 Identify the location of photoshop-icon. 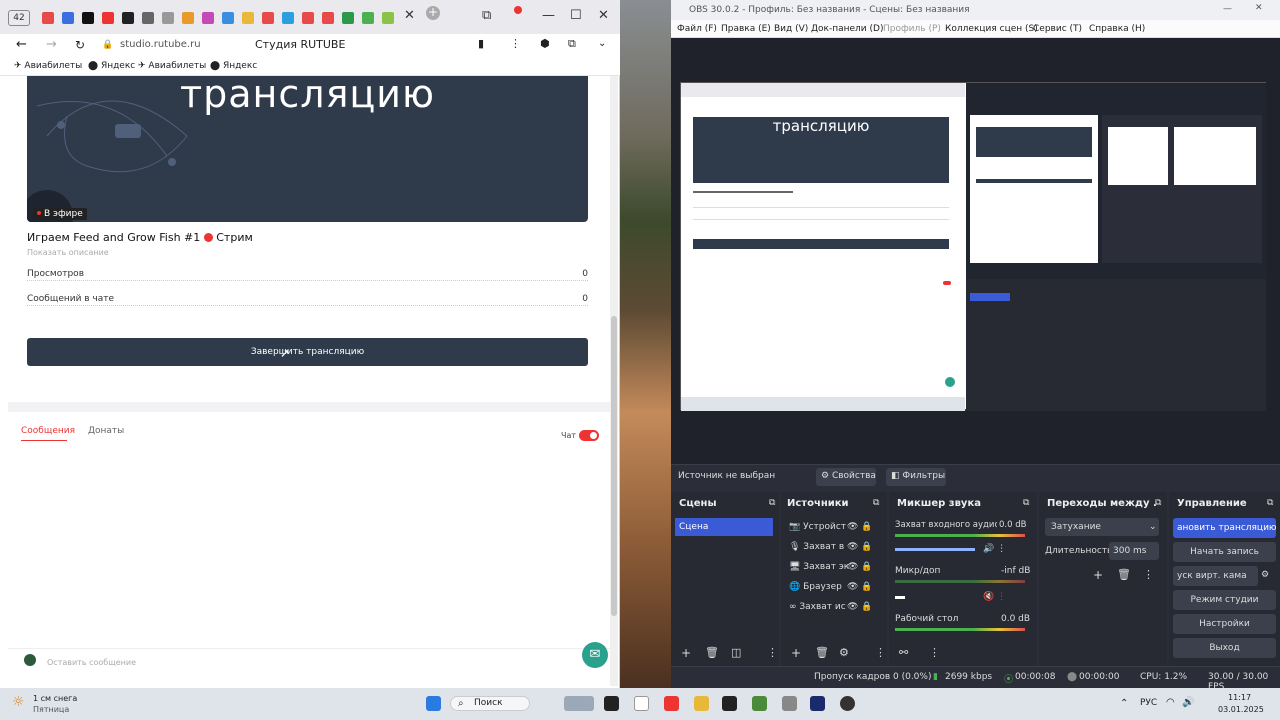
(817, 703).